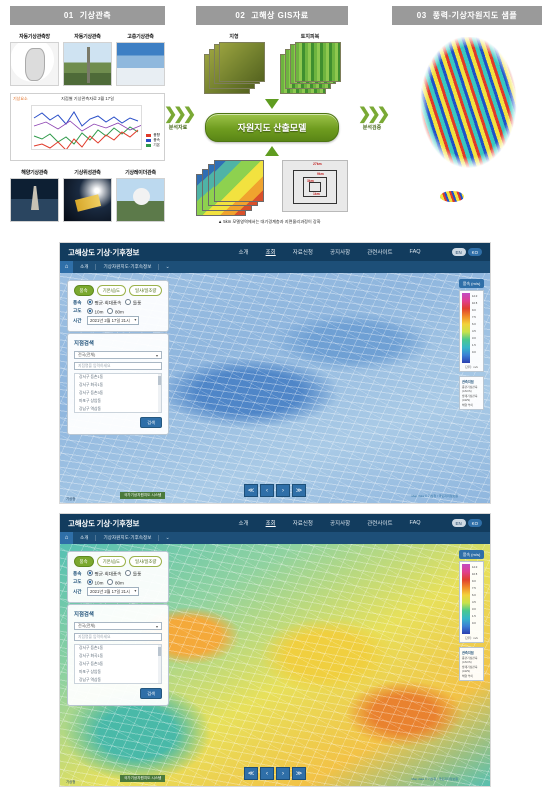 This screenshot has height=794, width=550. What do you see at coordinates (86, 127) in the screenshot?
I see `chart-plot-area` at bounding box center [86, 127].